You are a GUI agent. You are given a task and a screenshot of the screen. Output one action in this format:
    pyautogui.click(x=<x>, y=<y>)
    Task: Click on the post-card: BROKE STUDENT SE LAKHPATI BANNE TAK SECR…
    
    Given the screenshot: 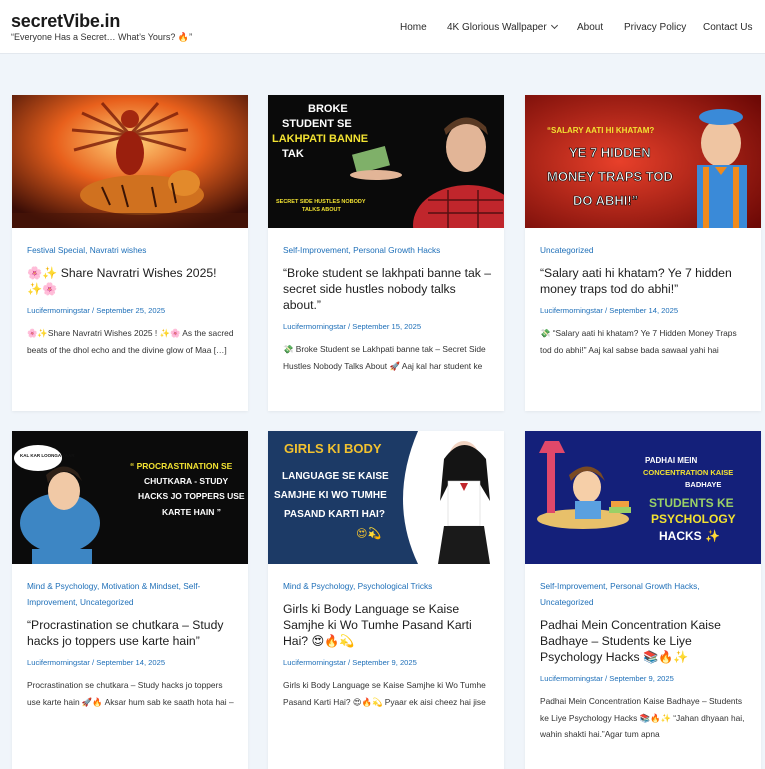 What is the action you would take?
    pyautogui.click(x=386, y=253)
    